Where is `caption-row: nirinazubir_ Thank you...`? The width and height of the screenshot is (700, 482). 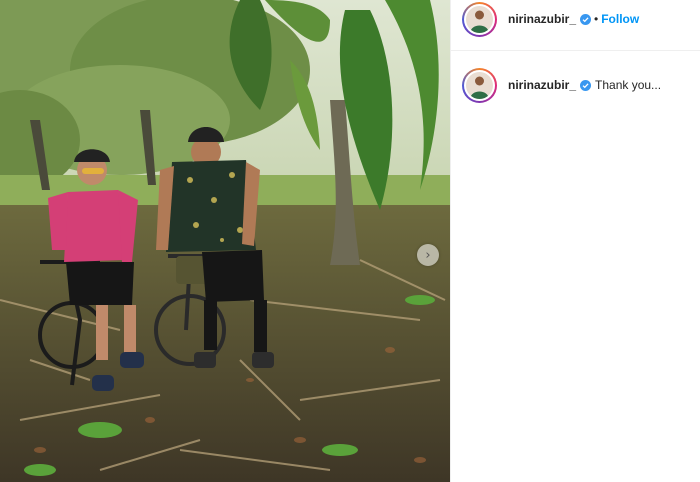 caption-row: nirinazubir_ Thank you... is located at coordinates (561, 85).